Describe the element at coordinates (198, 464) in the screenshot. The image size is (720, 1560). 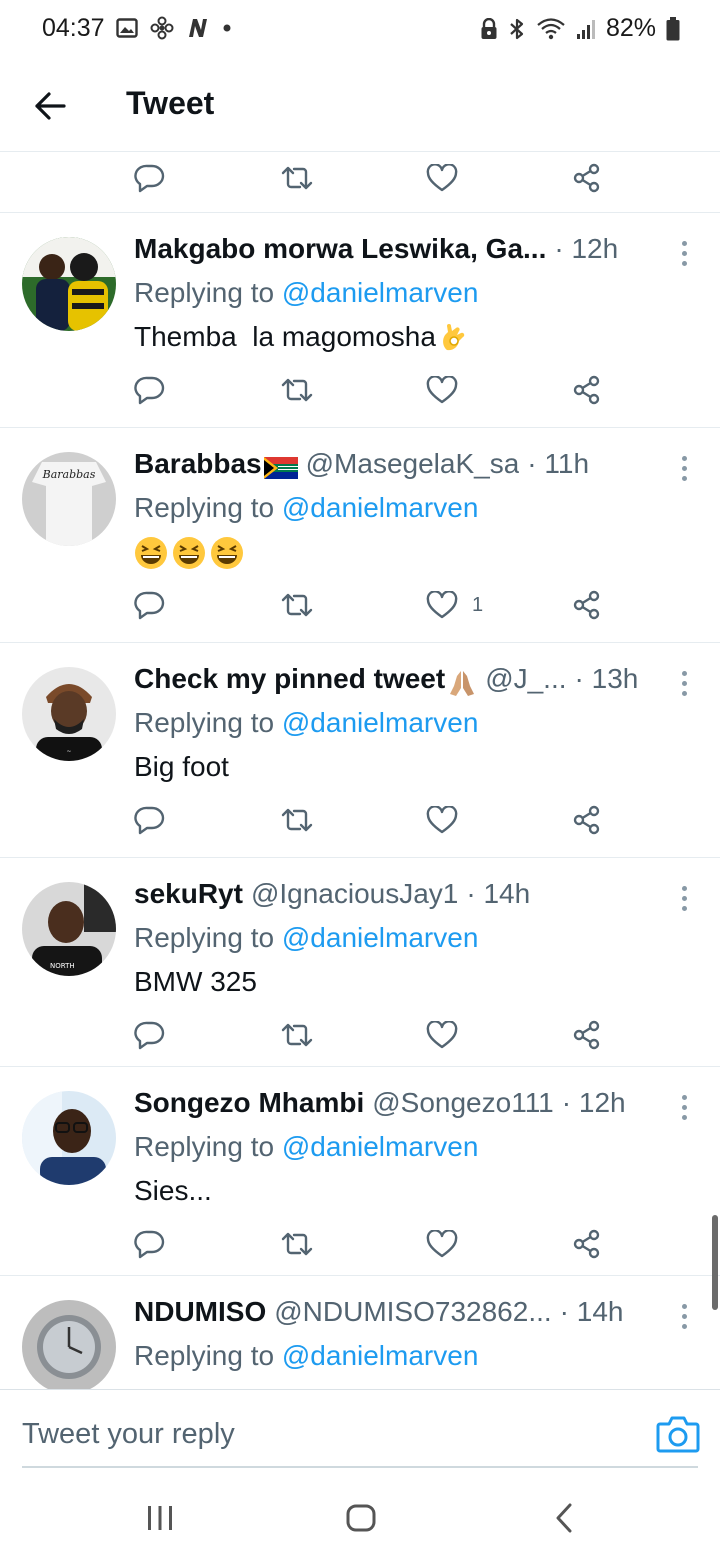
I see `display-name: Barabbas` at that location.